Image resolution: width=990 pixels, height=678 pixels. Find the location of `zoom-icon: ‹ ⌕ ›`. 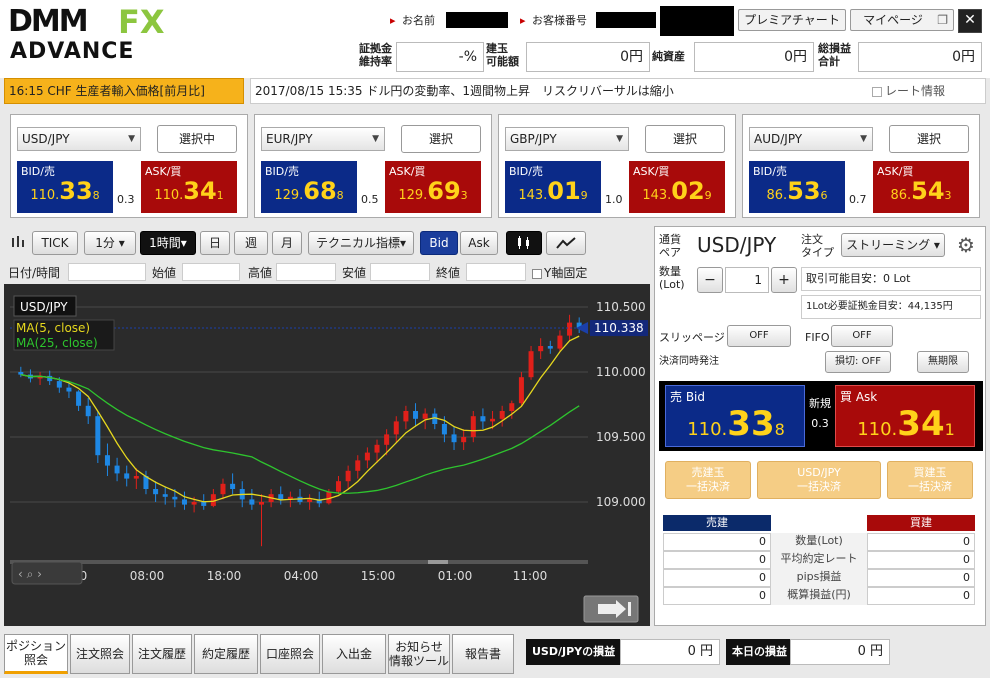

zoom-icon: ‹ ⌕ › is located at coordinates (30, 574).